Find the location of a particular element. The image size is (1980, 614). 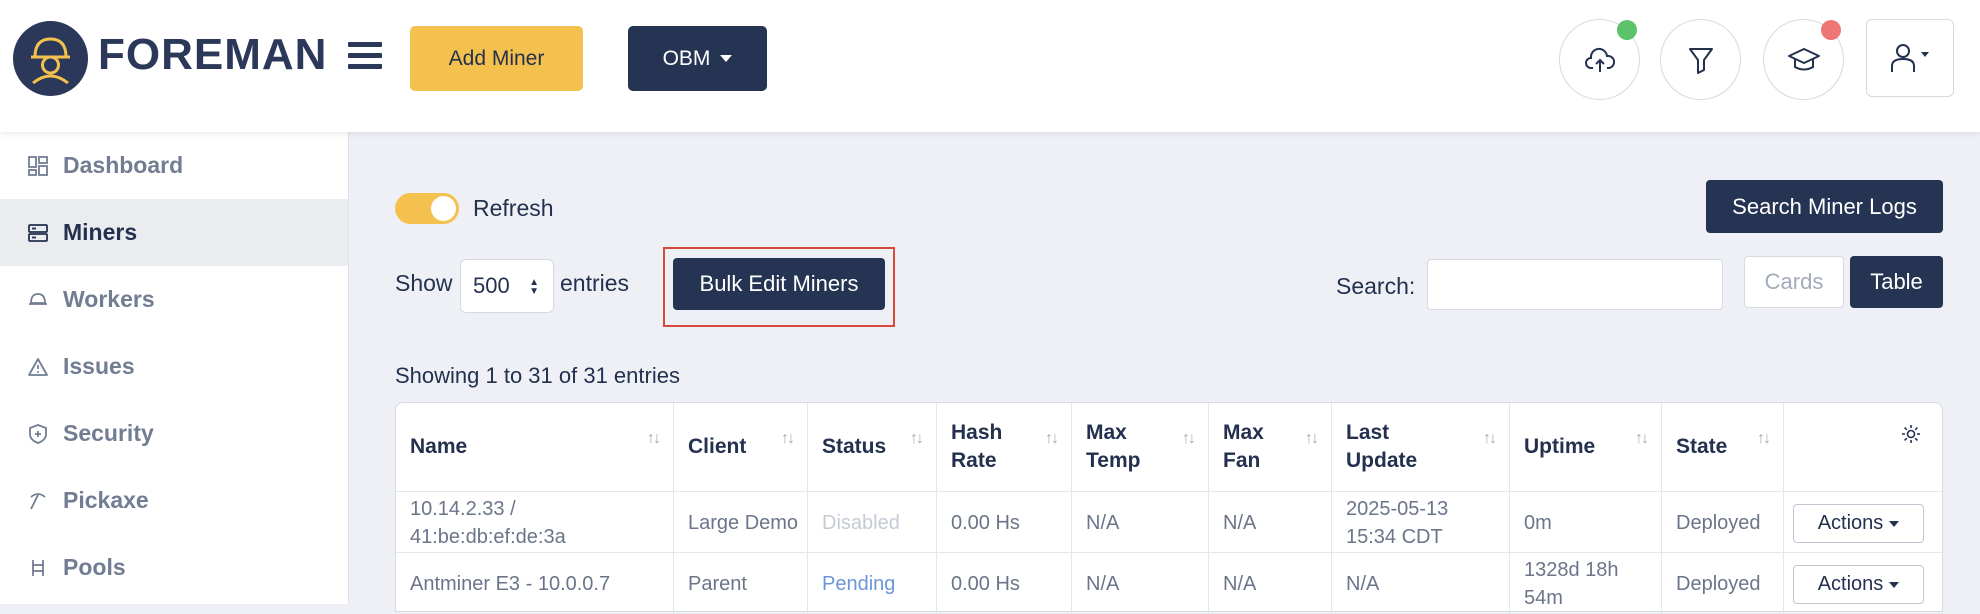

filter-icon is located at coordinates (1700, 60).